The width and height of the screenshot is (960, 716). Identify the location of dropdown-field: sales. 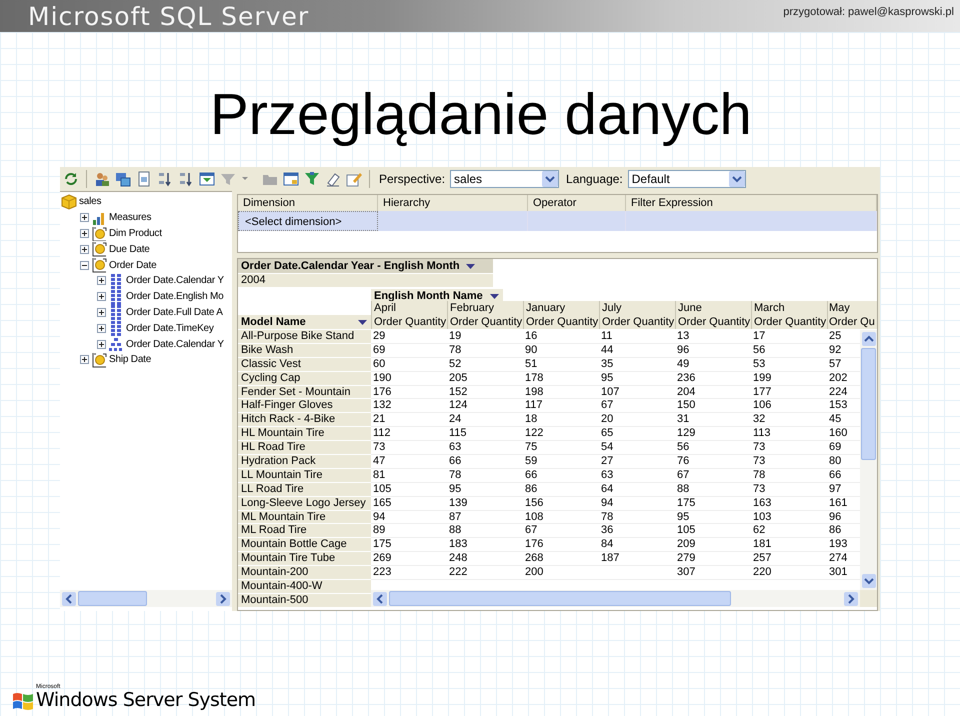
(505, 179).